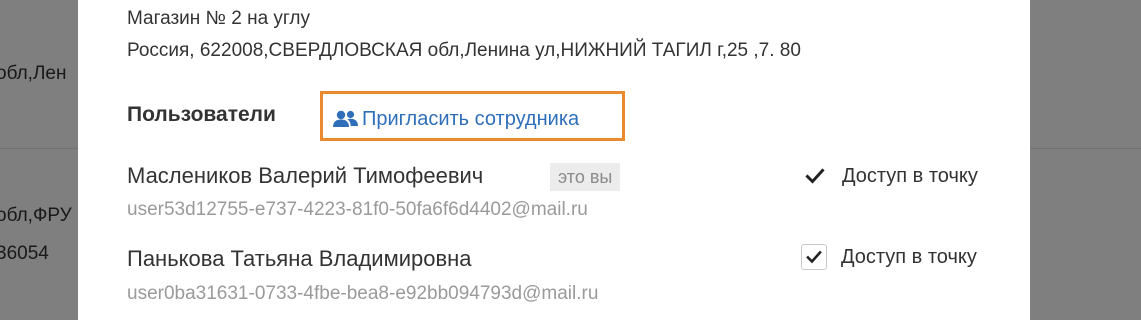 The width and height of the screenshot is (1141, 320). Describe the element at coordinates (471, 118) in the screenshot. I see `invite-employee-label: Пригласить сотрудника` at that location.